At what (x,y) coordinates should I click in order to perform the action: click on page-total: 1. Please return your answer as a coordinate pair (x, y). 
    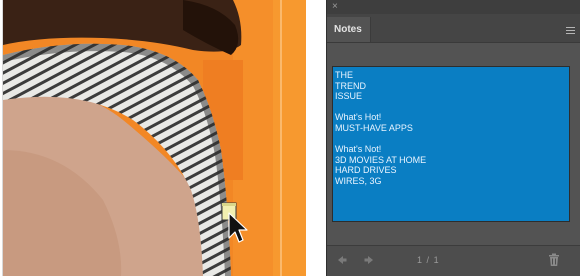
    Looking at the image, I should click on (436, 260).